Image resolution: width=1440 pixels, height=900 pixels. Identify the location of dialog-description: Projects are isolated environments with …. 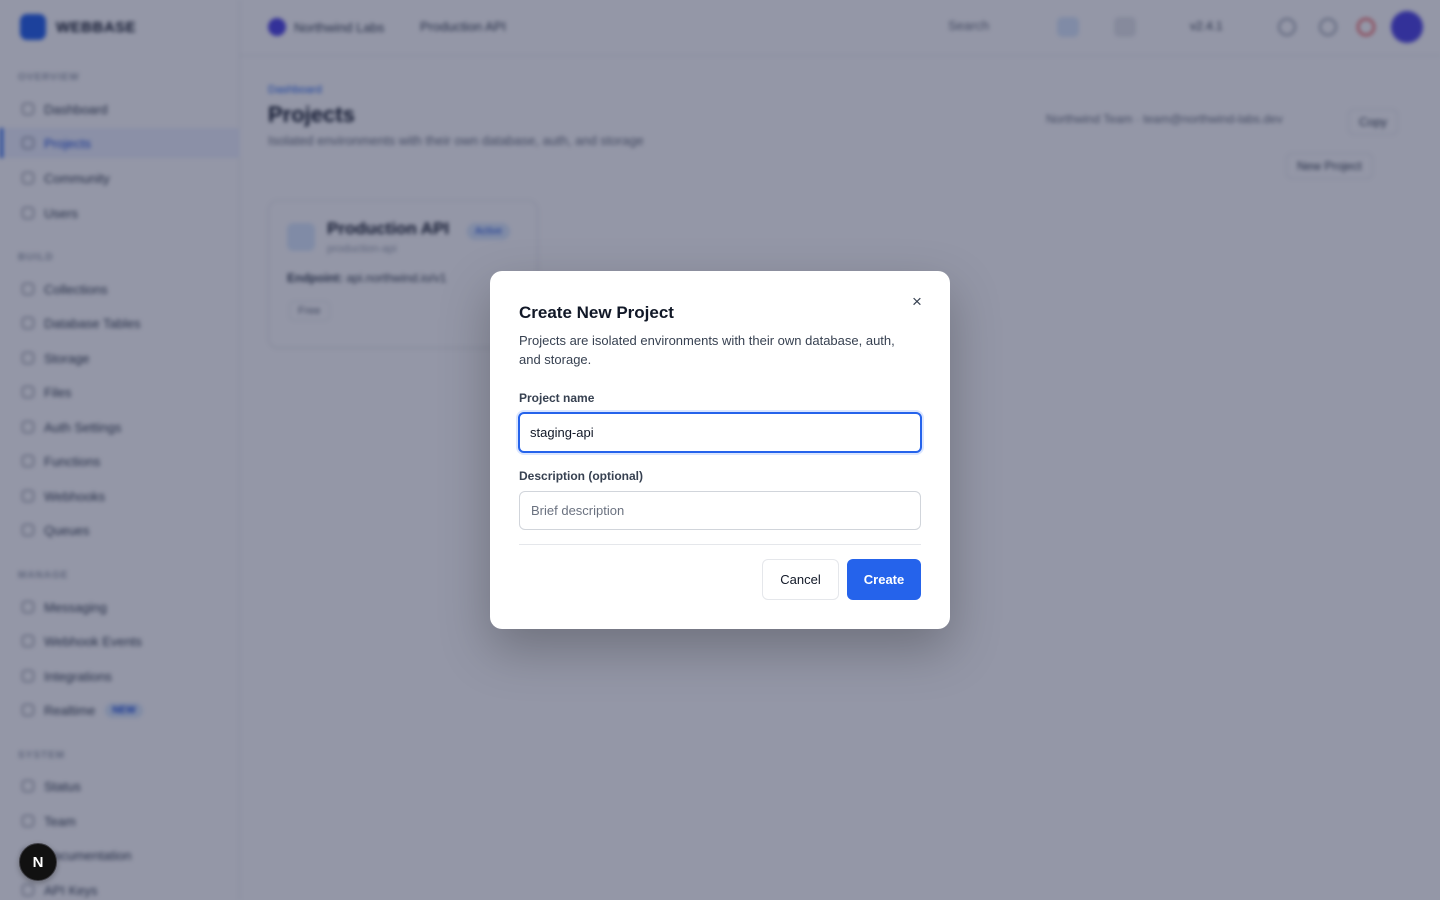
(707, 350).